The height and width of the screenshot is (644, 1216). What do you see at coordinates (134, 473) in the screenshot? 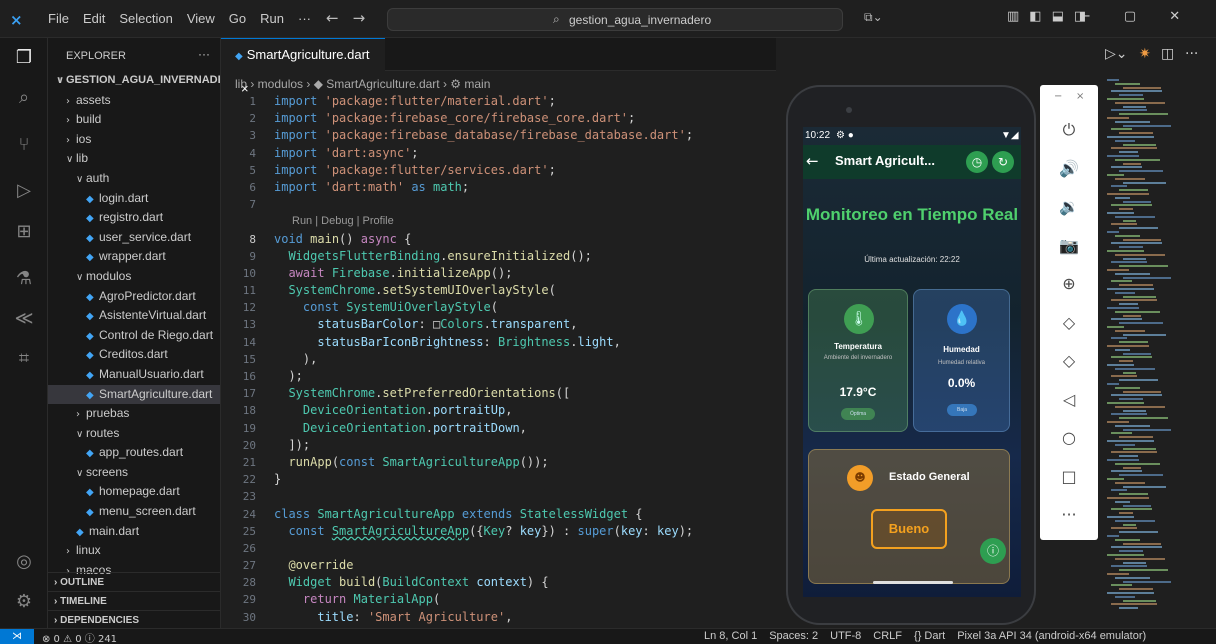
I see `tree-folder-item: ∨ screens` at bounding box center [134, 473].